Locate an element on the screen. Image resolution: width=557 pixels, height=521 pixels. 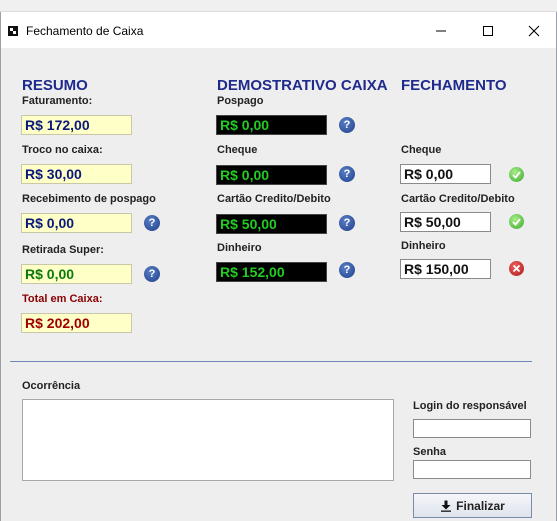
login-input is located at coordinates (472, 428).